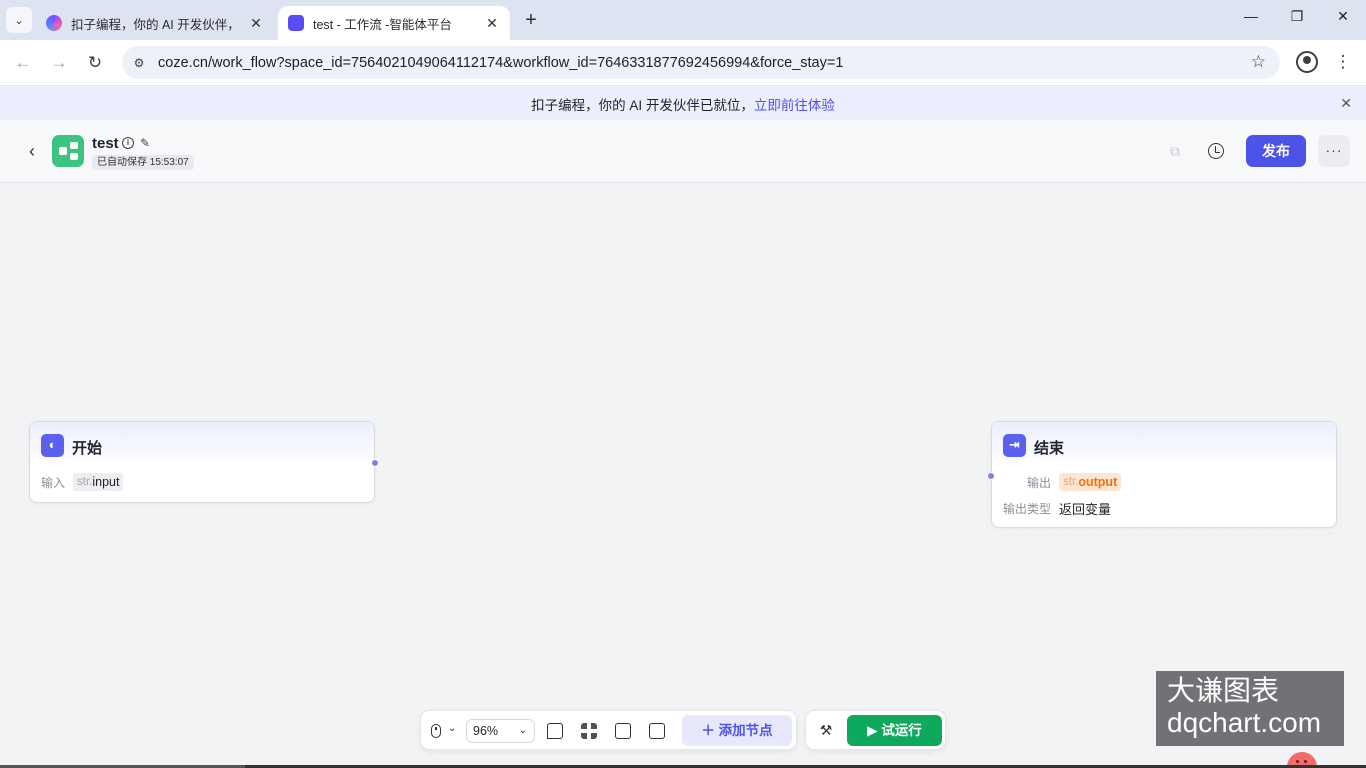 The height and width of the screenshot is (768, 1366). Describe the element at coordinates (683, 151) in the screenshot. I see `workflow-header: ‹ test i ✎ 已自动保存 15:53:07 ⧉ 发布 ···` at that location.